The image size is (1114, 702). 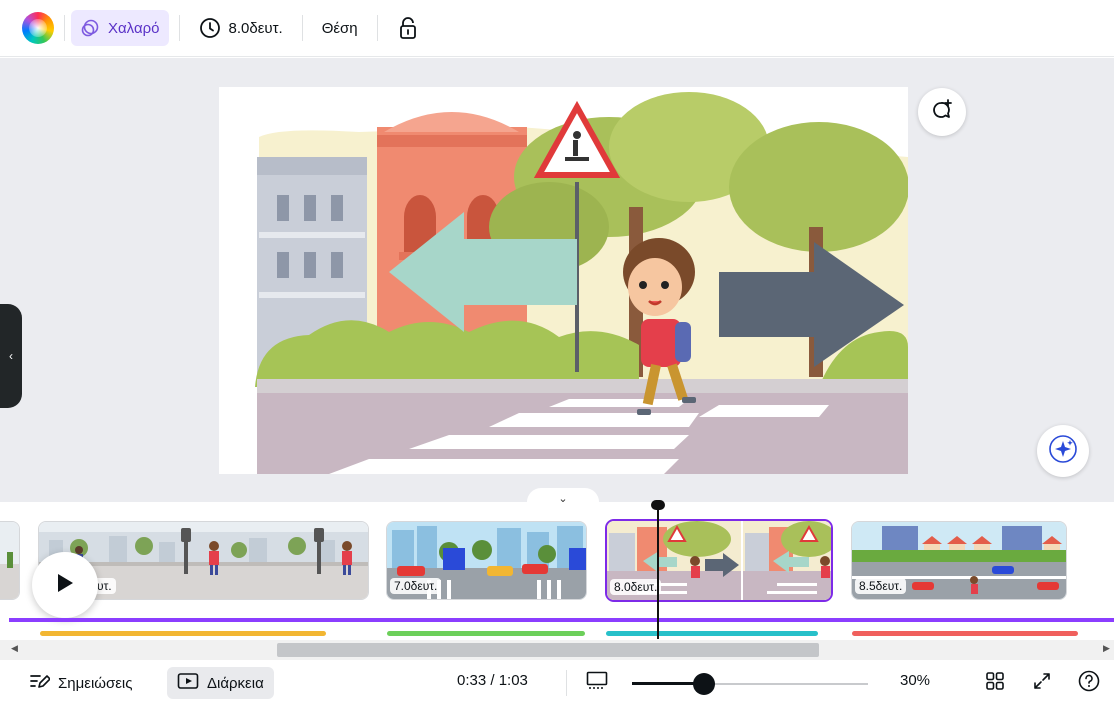 I want to click on help-icon, so click(x=1089, y=683).